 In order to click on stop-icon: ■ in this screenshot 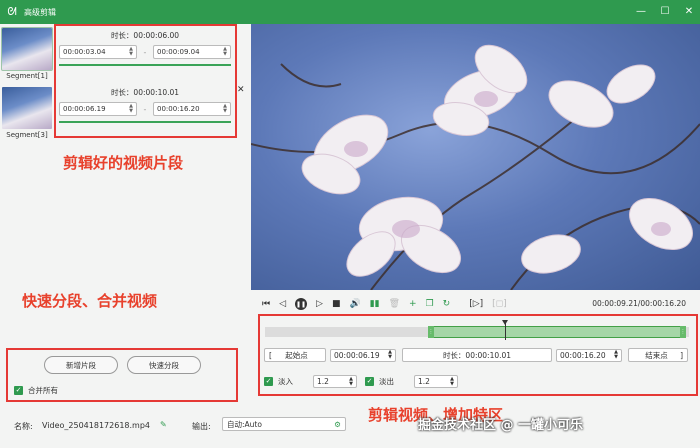, I will do `click(336, 304)`.